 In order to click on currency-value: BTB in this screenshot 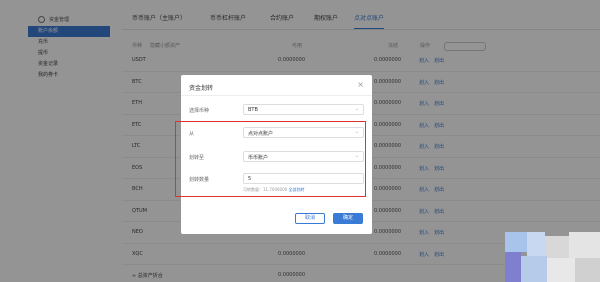, I will do `click(253, 110)`.